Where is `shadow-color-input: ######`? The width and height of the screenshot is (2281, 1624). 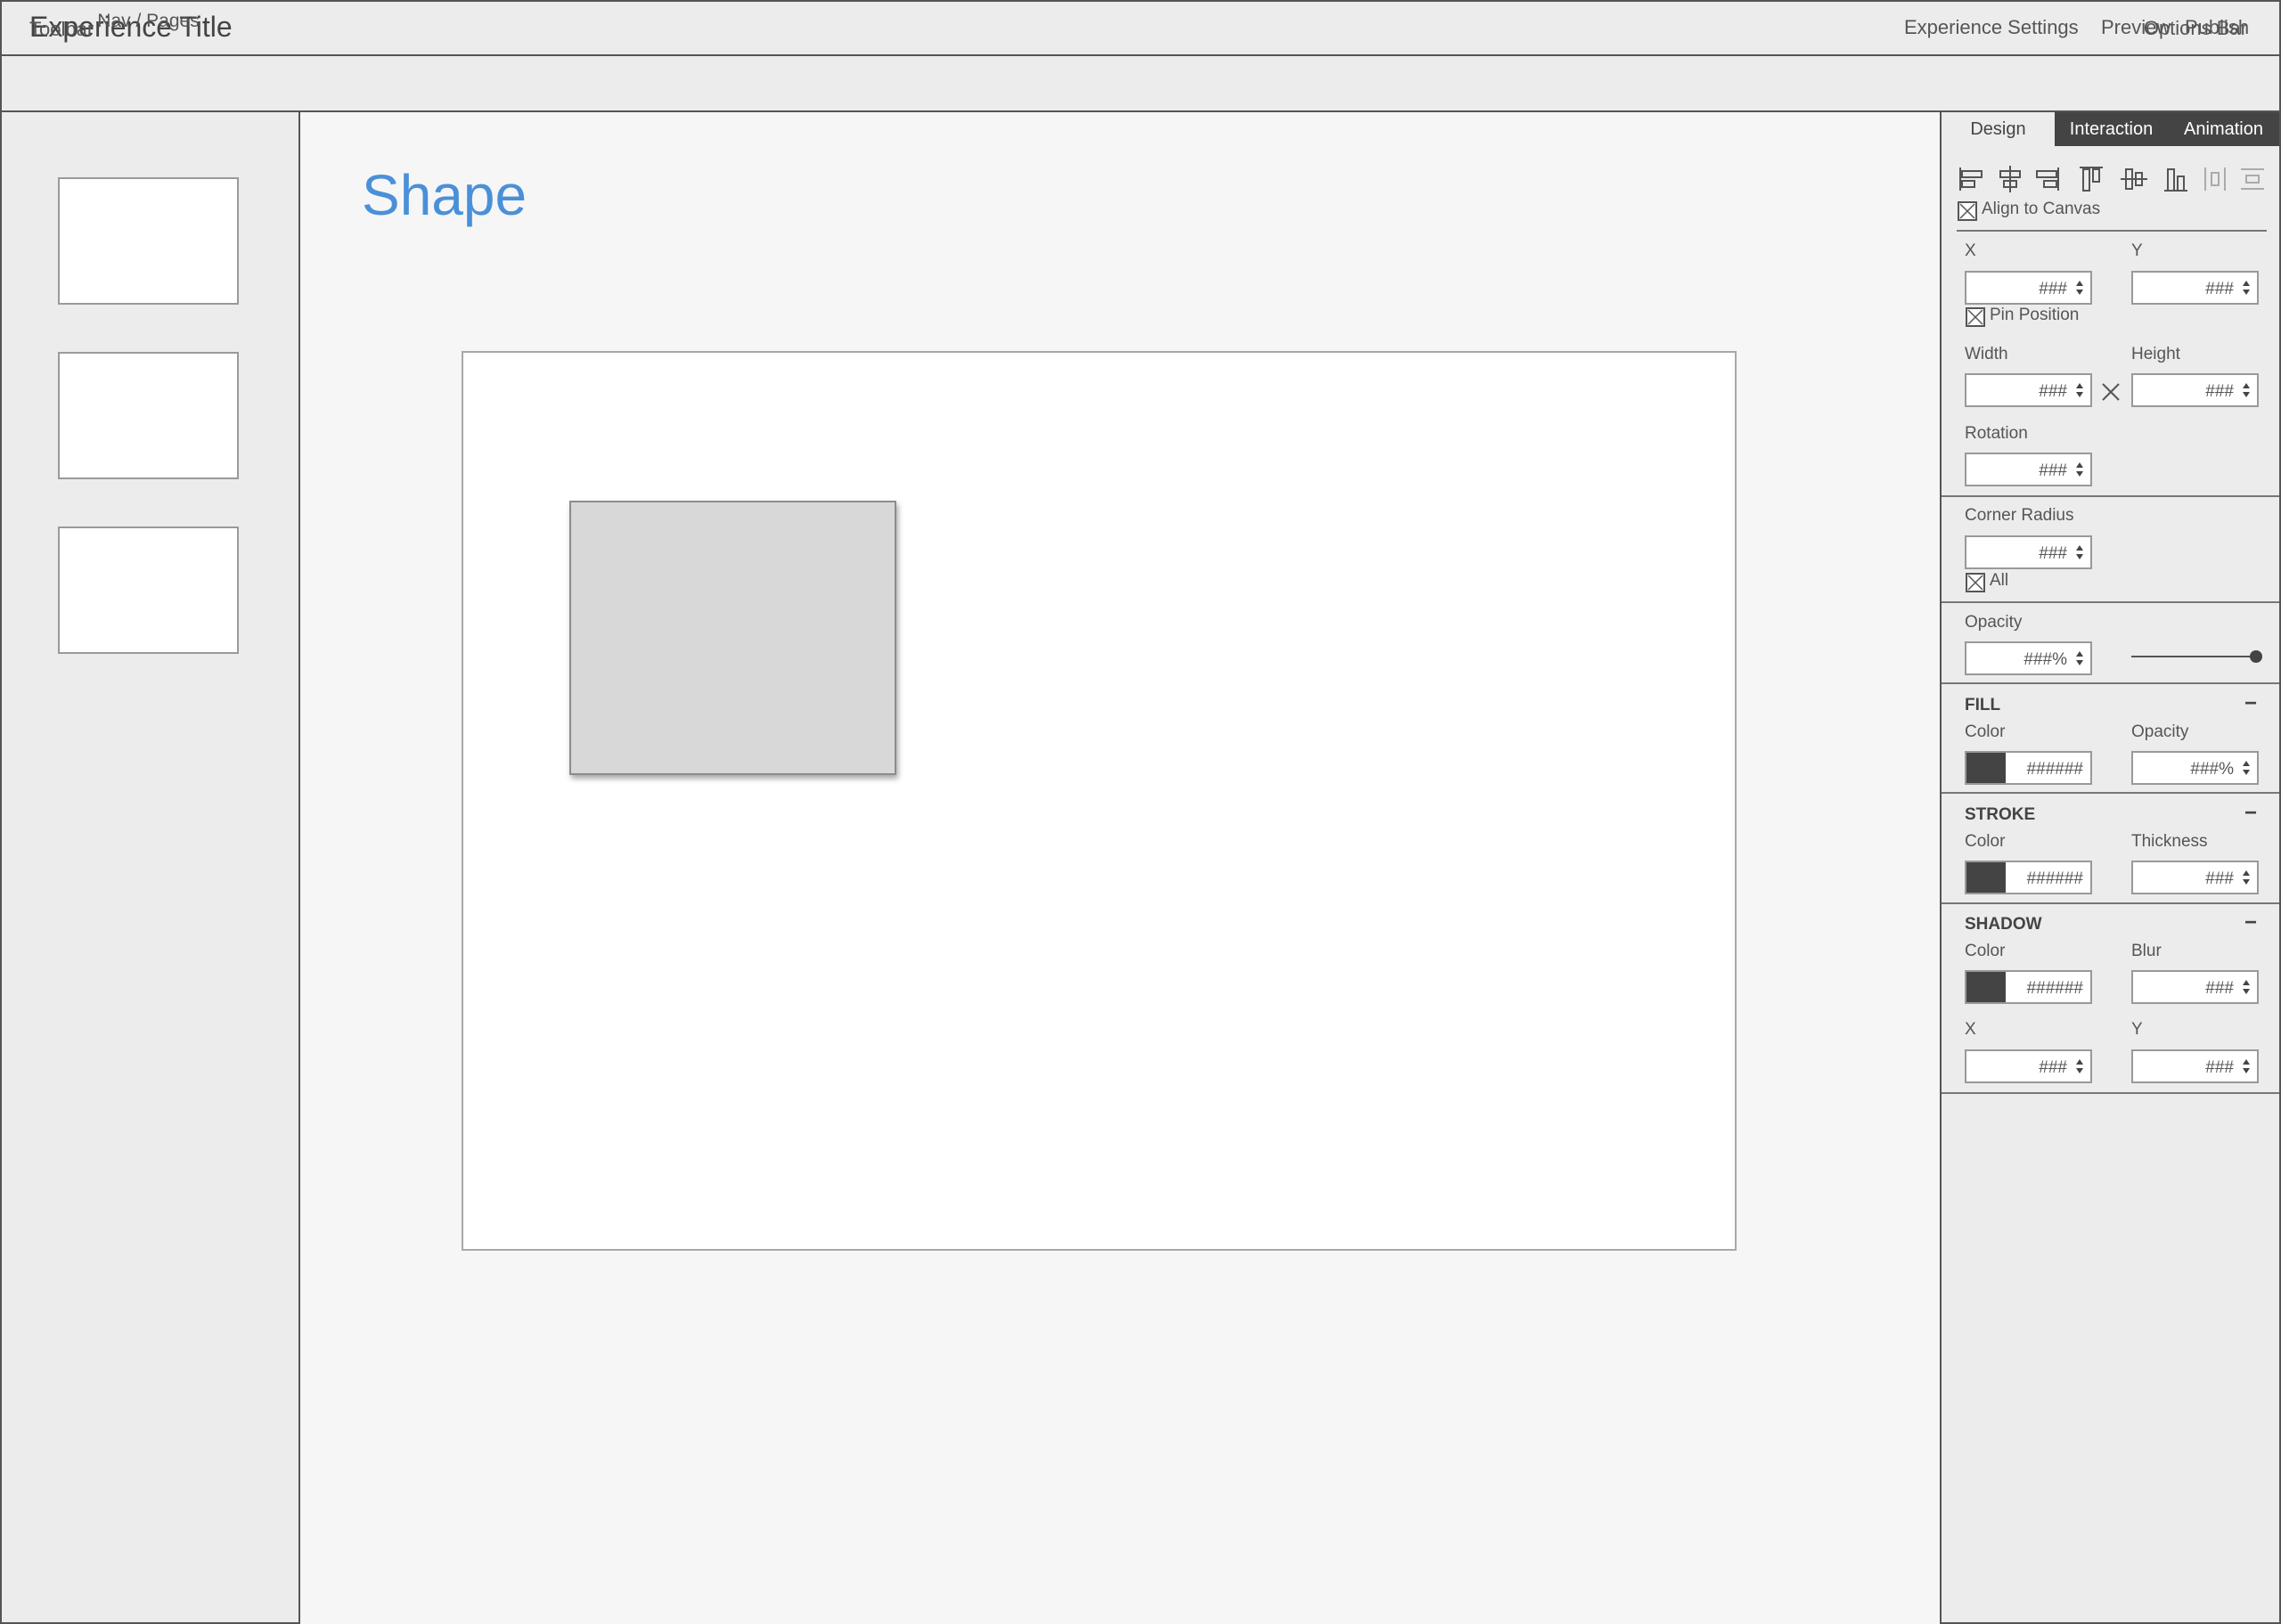
shadow-color-input: ###### is located at coordinates (2028, 987).